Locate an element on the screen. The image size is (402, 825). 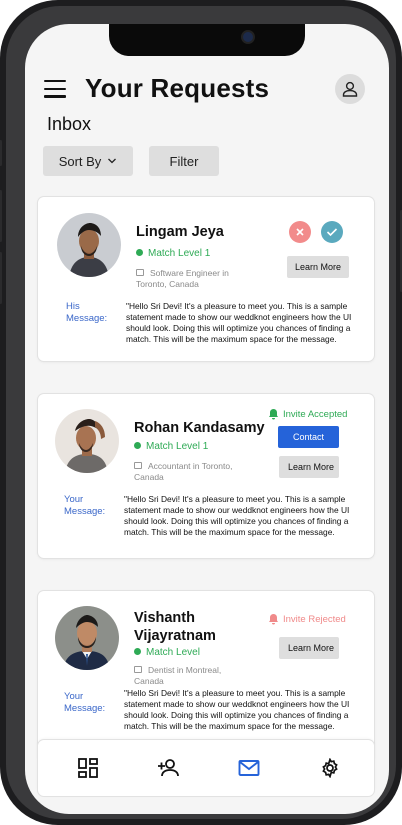
volume-up-button is located at coordinates (1, 216).